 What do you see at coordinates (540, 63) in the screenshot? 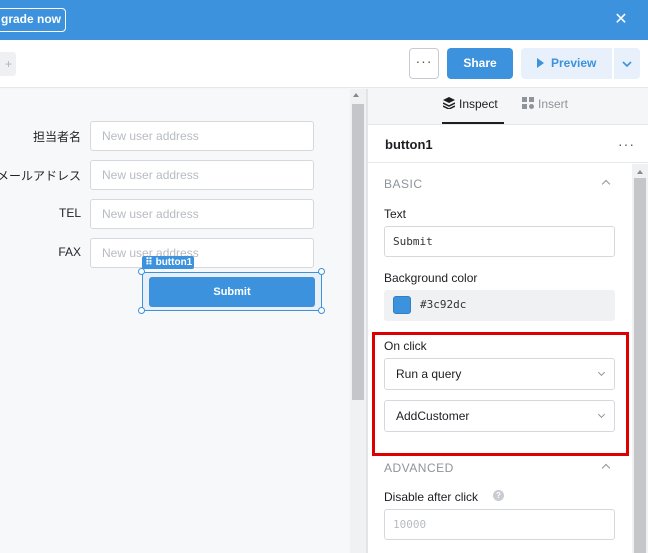
I see `play-icon` at bounding box center [540, 63].